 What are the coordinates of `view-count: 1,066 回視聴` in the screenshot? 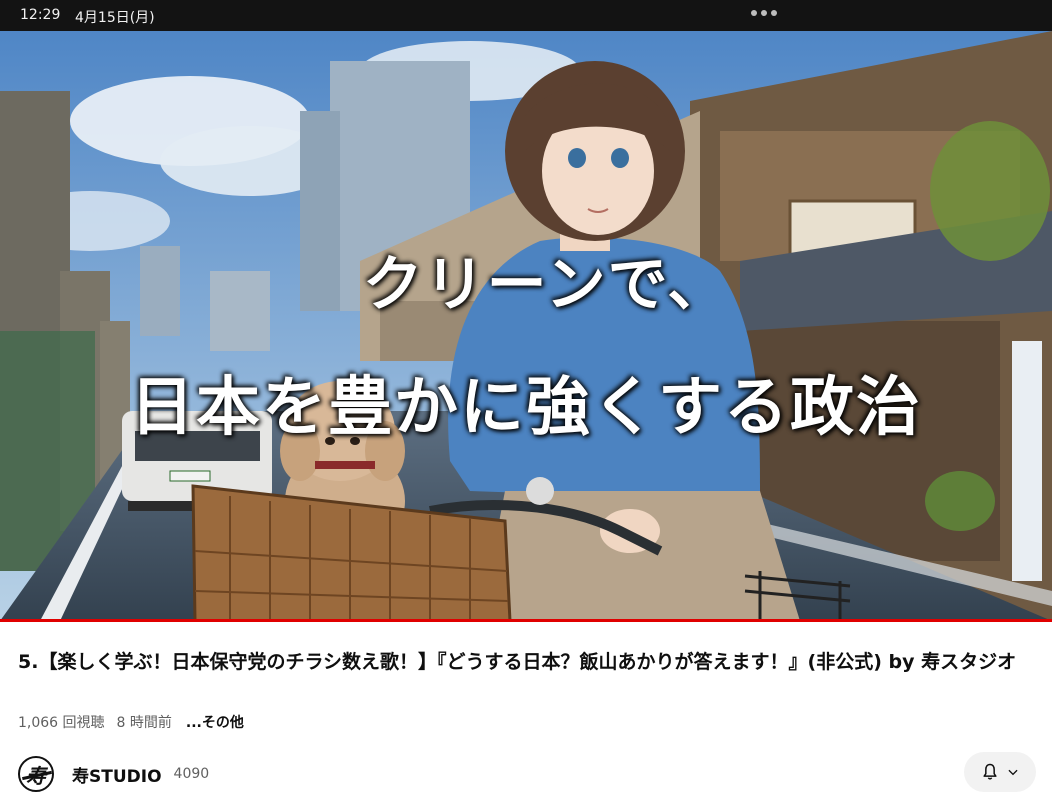 It's located at (61, 723).